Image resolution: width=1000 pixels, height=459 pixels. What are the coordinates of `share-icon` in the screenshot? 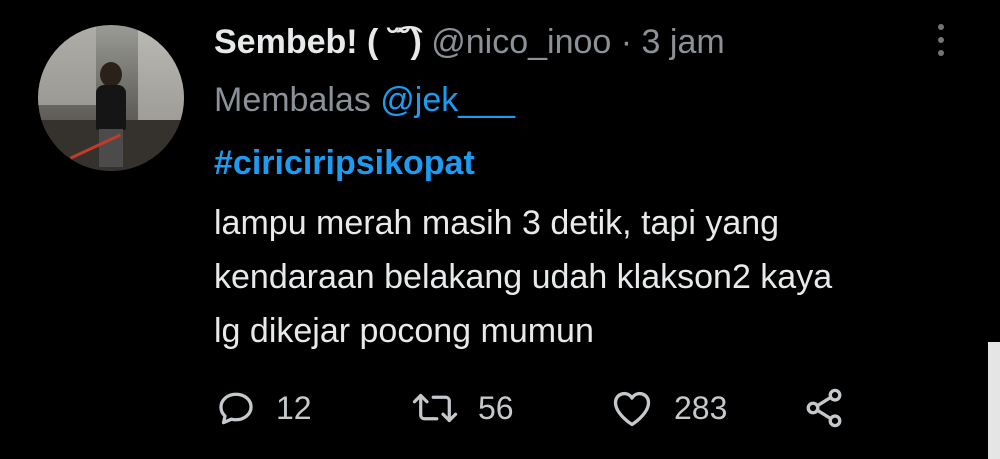 It's located at (824, 408).